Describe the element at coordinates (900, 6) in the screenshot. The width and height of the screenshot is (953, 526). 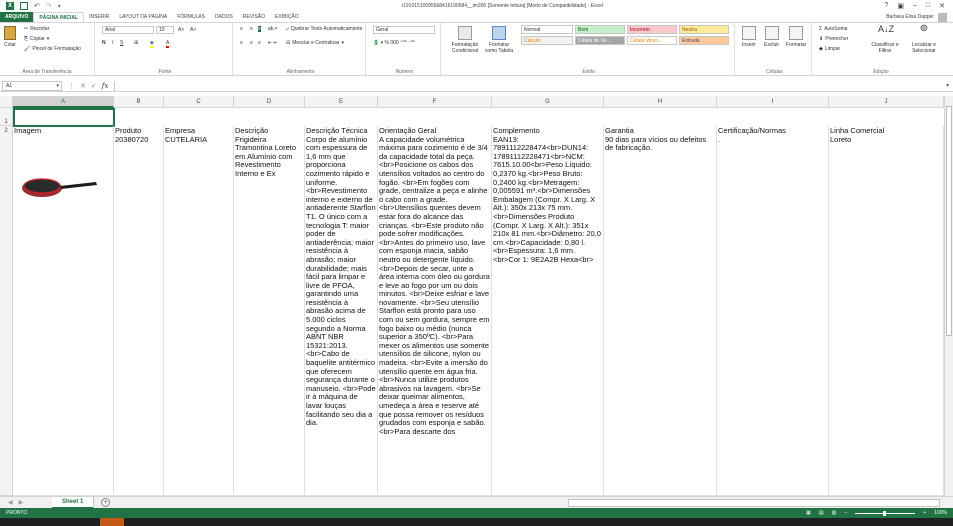
I see `ribbon-display-icon: ▣` at that location.